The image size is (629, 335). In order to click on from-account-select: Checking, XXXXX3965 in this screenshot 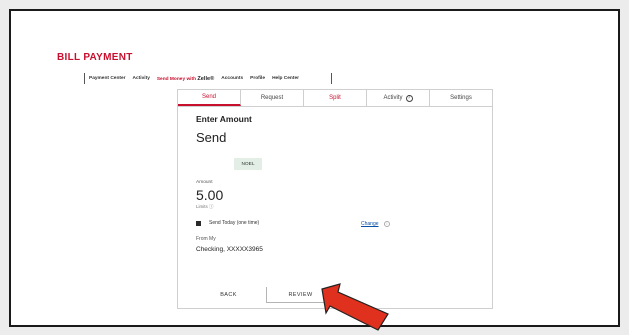, I will do `click(229, 249)`.